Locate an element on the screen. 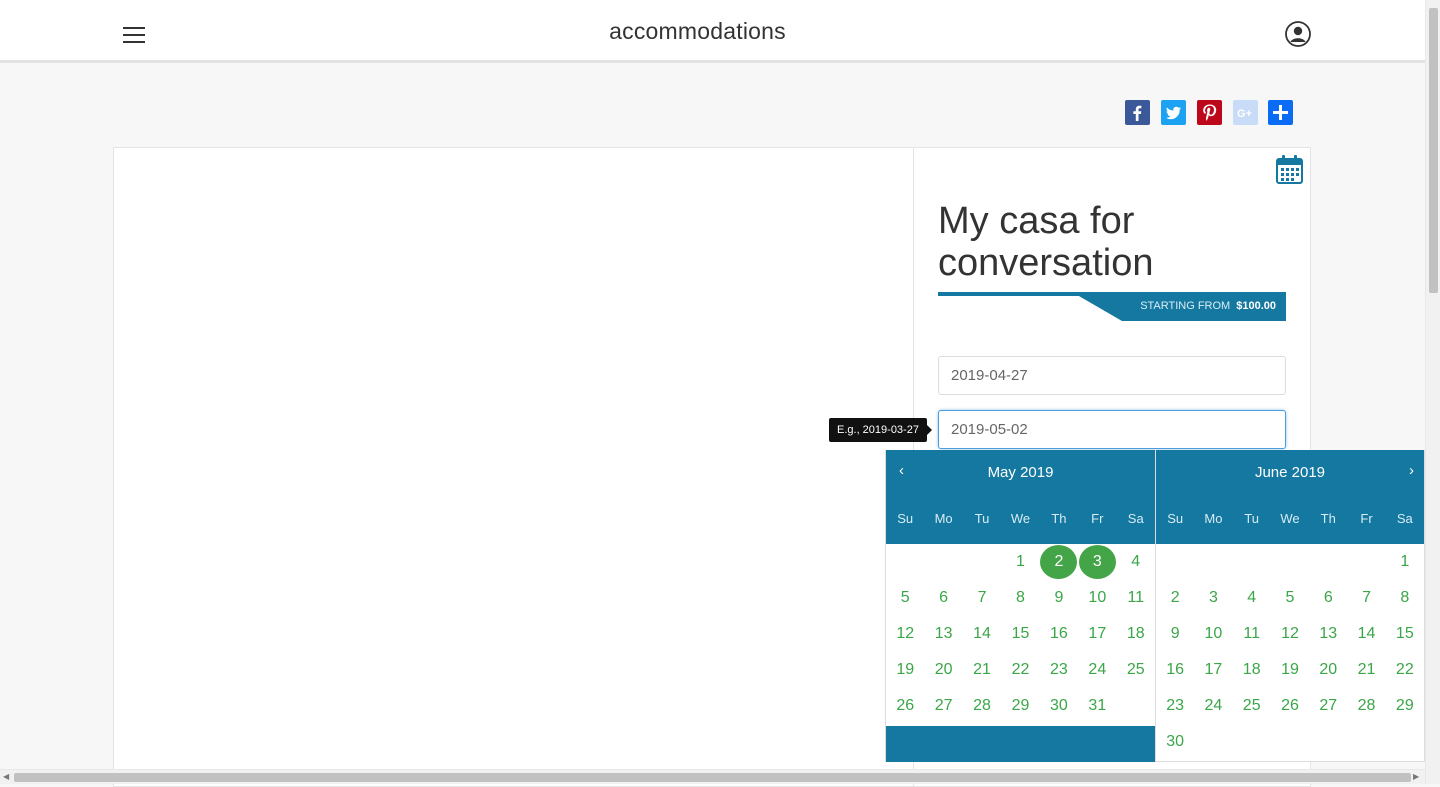 This screenshot has height=787, width=1440. day-number: 18 is located at coordinates (1251, 669).